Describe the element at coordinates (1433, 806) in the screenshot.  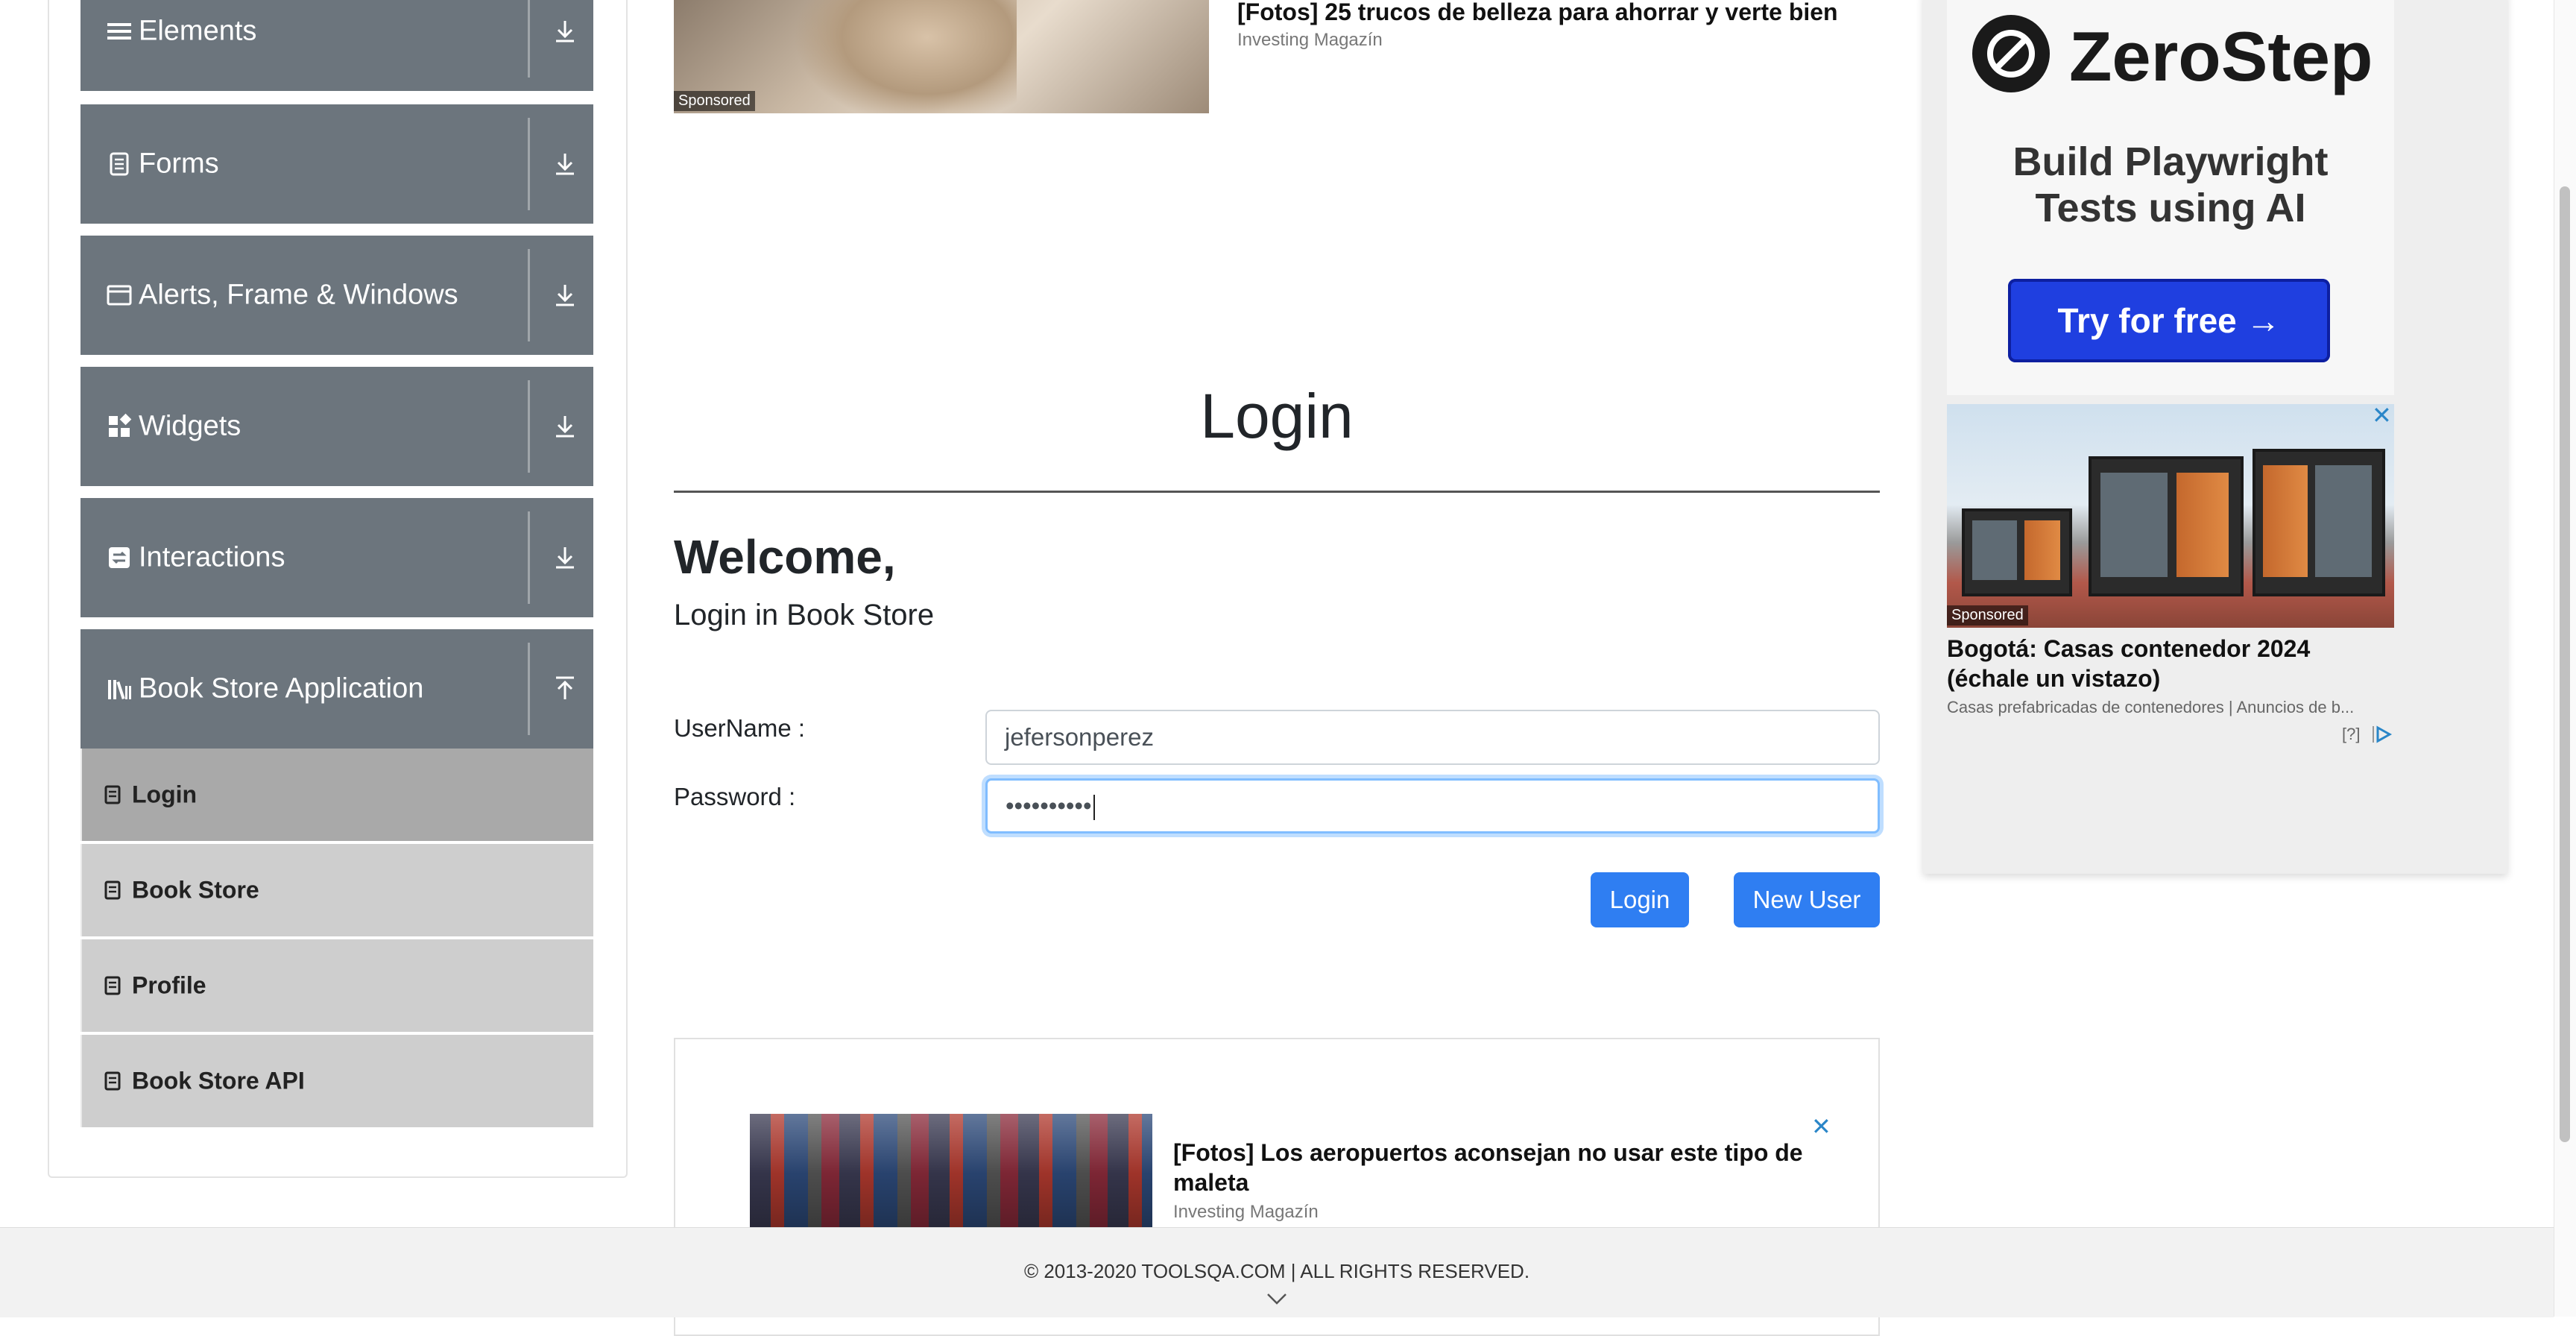
I see `password-input: ••••••••••` at that location.